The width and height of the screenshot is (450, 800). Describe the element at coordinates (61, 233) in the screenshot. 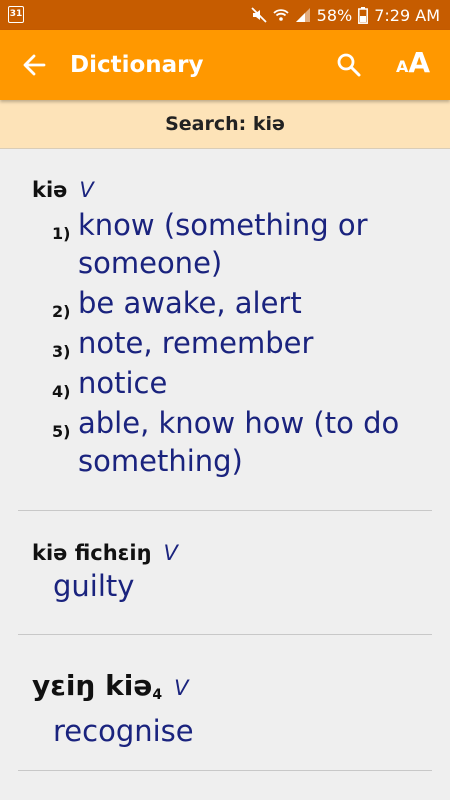

I see `sense-number: 1)` at that location.